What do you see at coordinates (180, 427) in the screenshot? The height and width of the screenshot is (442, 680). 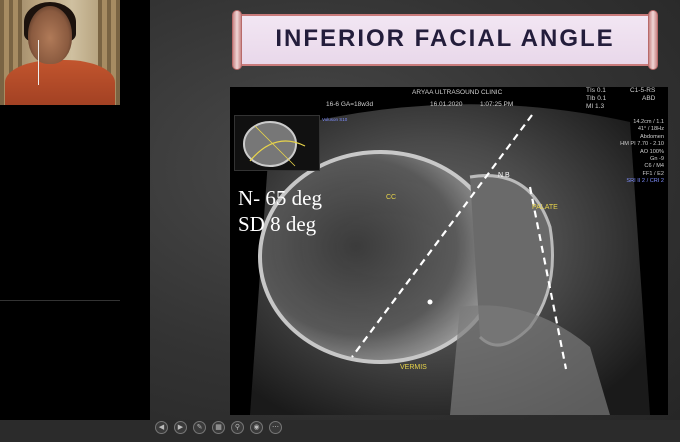 I see `next-slide-icon: ▶` at bounding box center [180, 427].